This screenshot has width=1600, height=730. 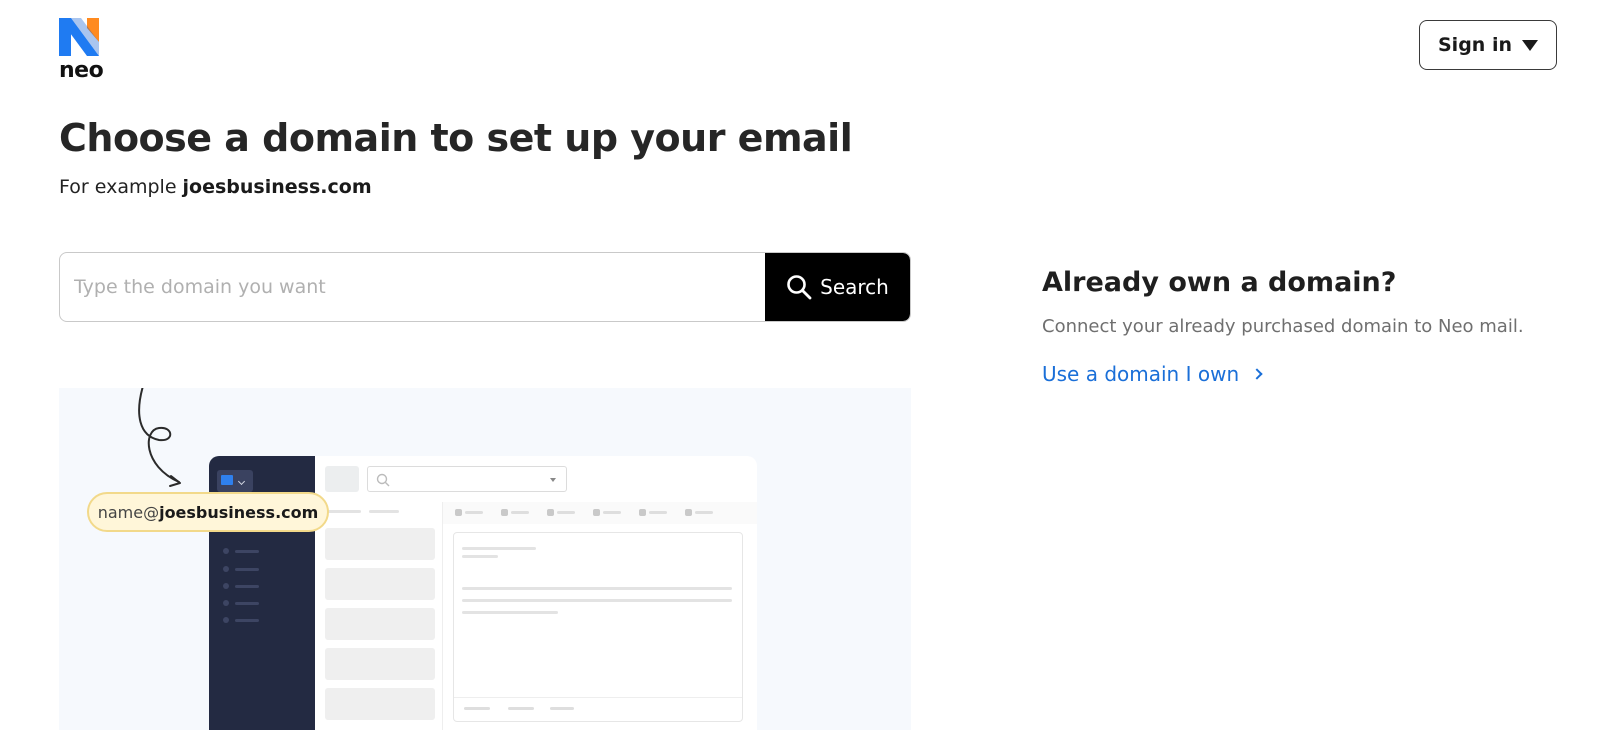 I want to click on example-email-prefix: name@, so click(x=128, y=512).